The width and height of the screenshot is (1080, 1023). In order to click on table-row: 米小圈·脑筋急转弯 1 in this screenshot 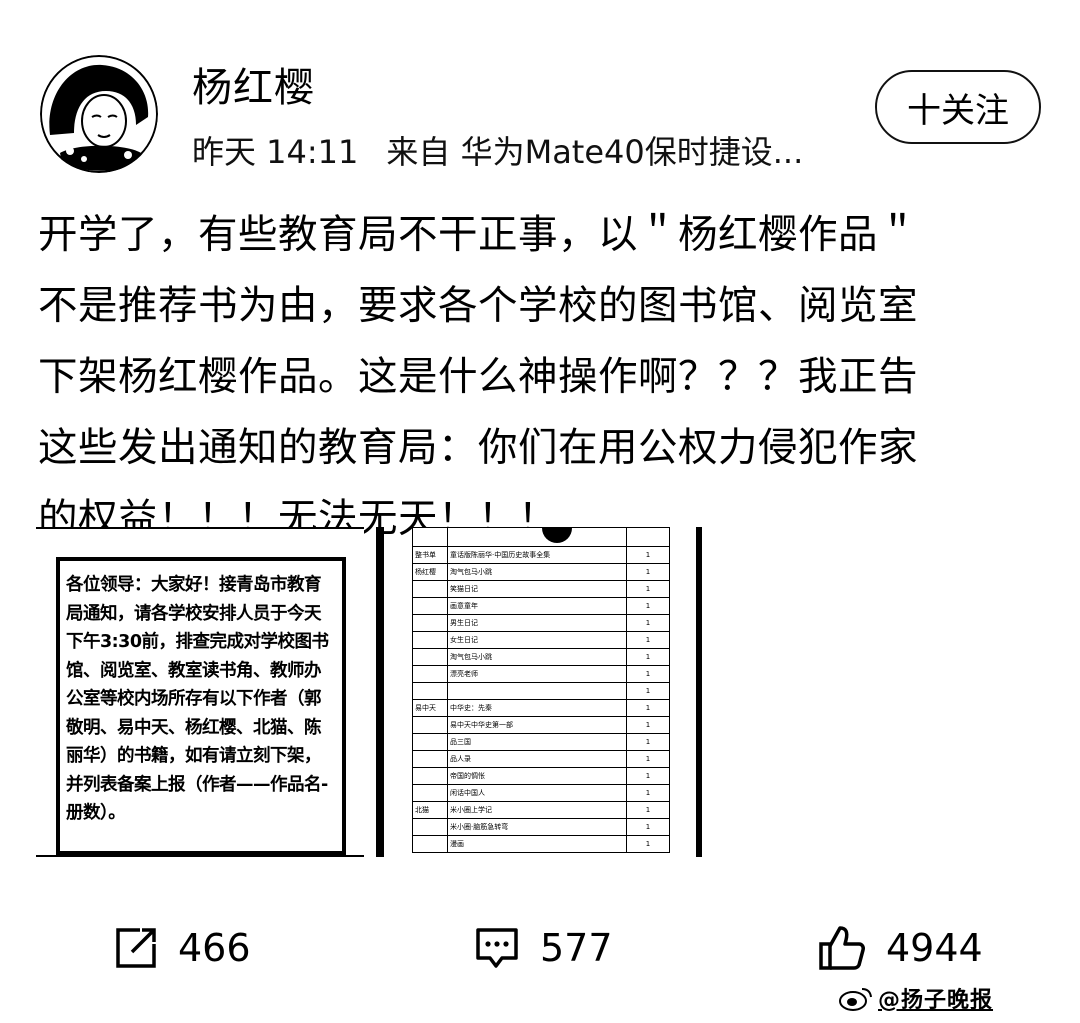, I will do `click(541, 827)`.